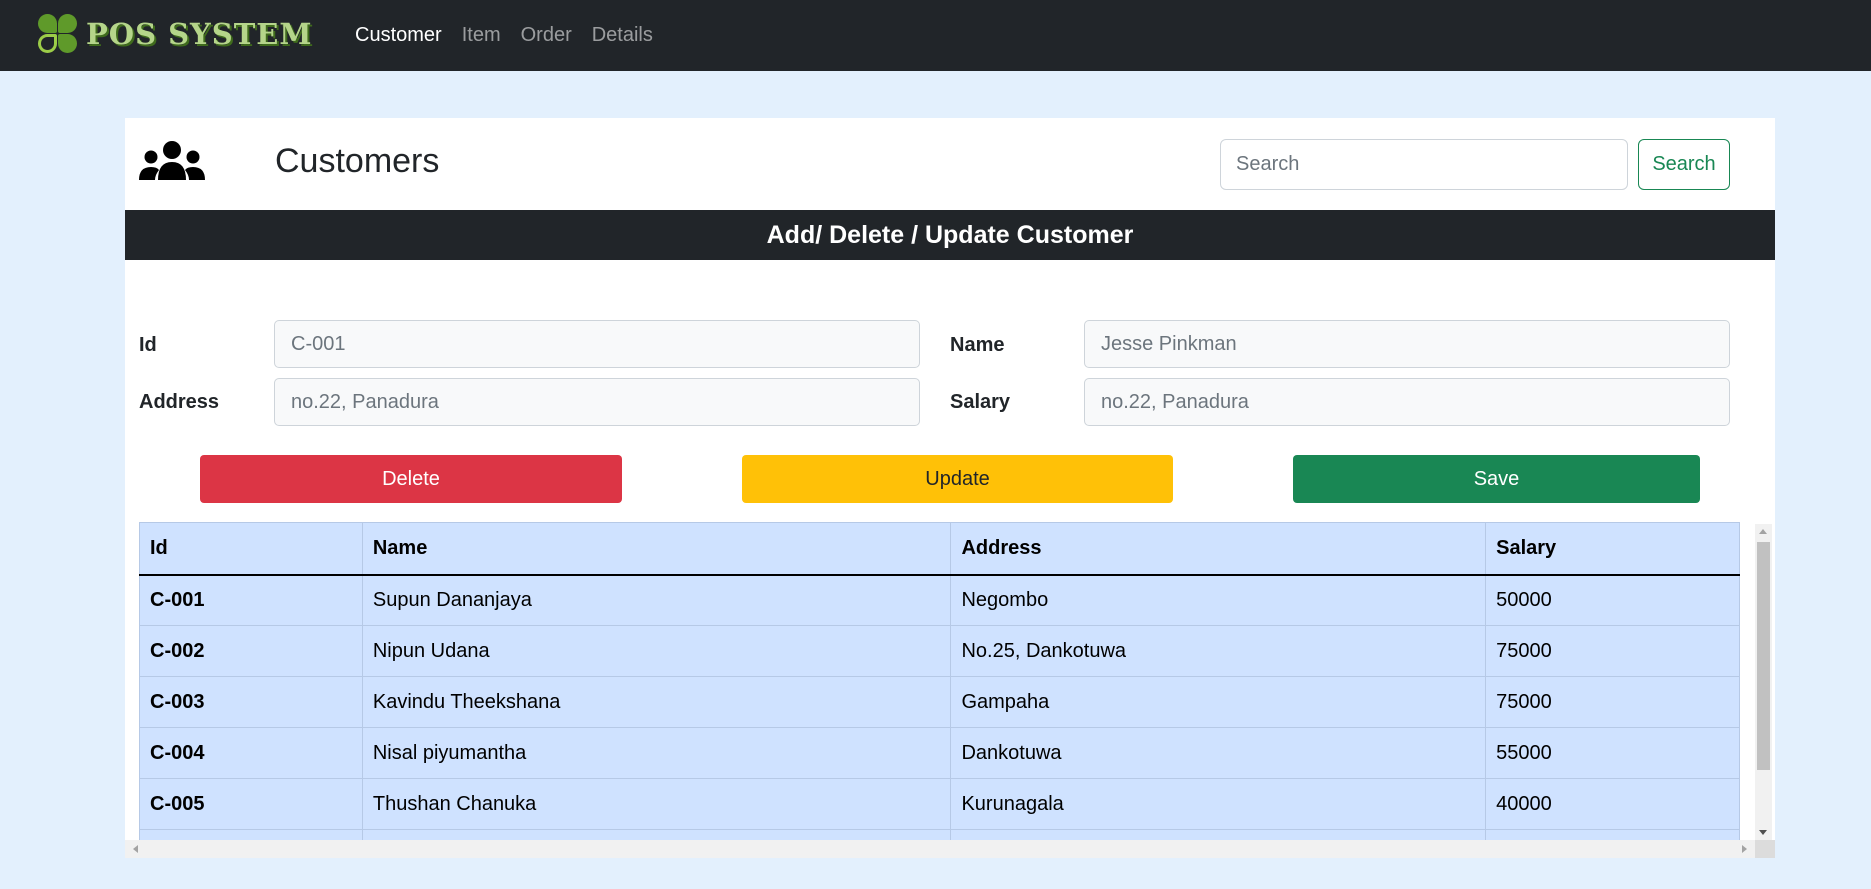 This screenshot has height=889, width=1871. I want to click on table-row: C-002 Nipun Udana No.25, Dankotuwa 75000, so click(939, 651).